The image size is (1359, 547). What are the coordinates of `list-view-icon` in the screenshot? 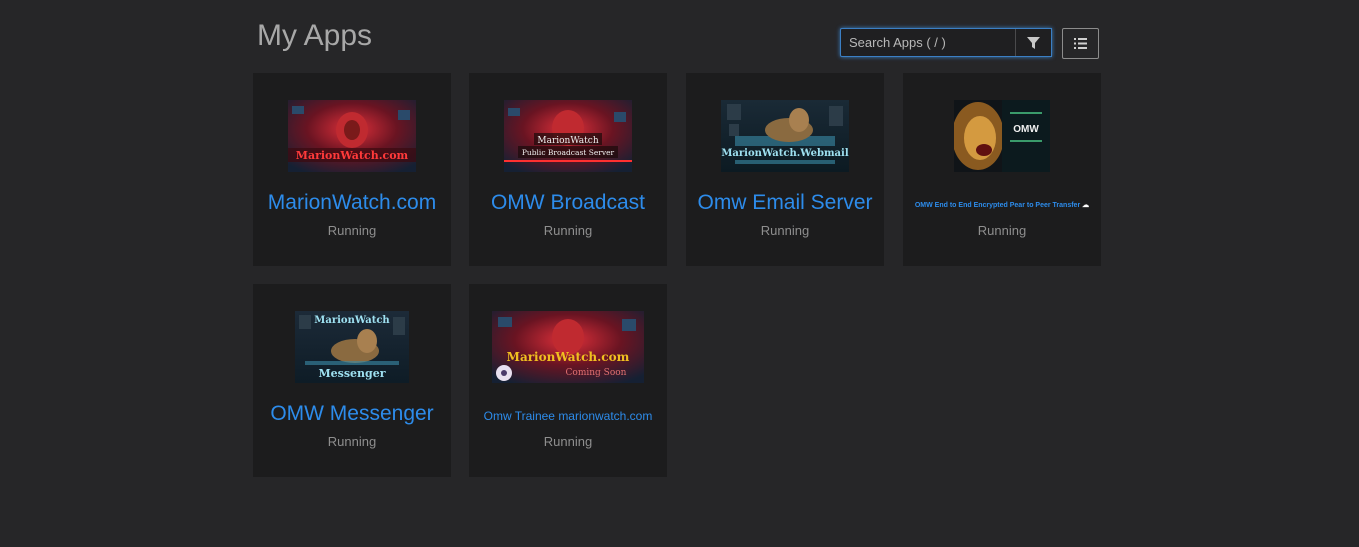 It's located at (1080, 43).